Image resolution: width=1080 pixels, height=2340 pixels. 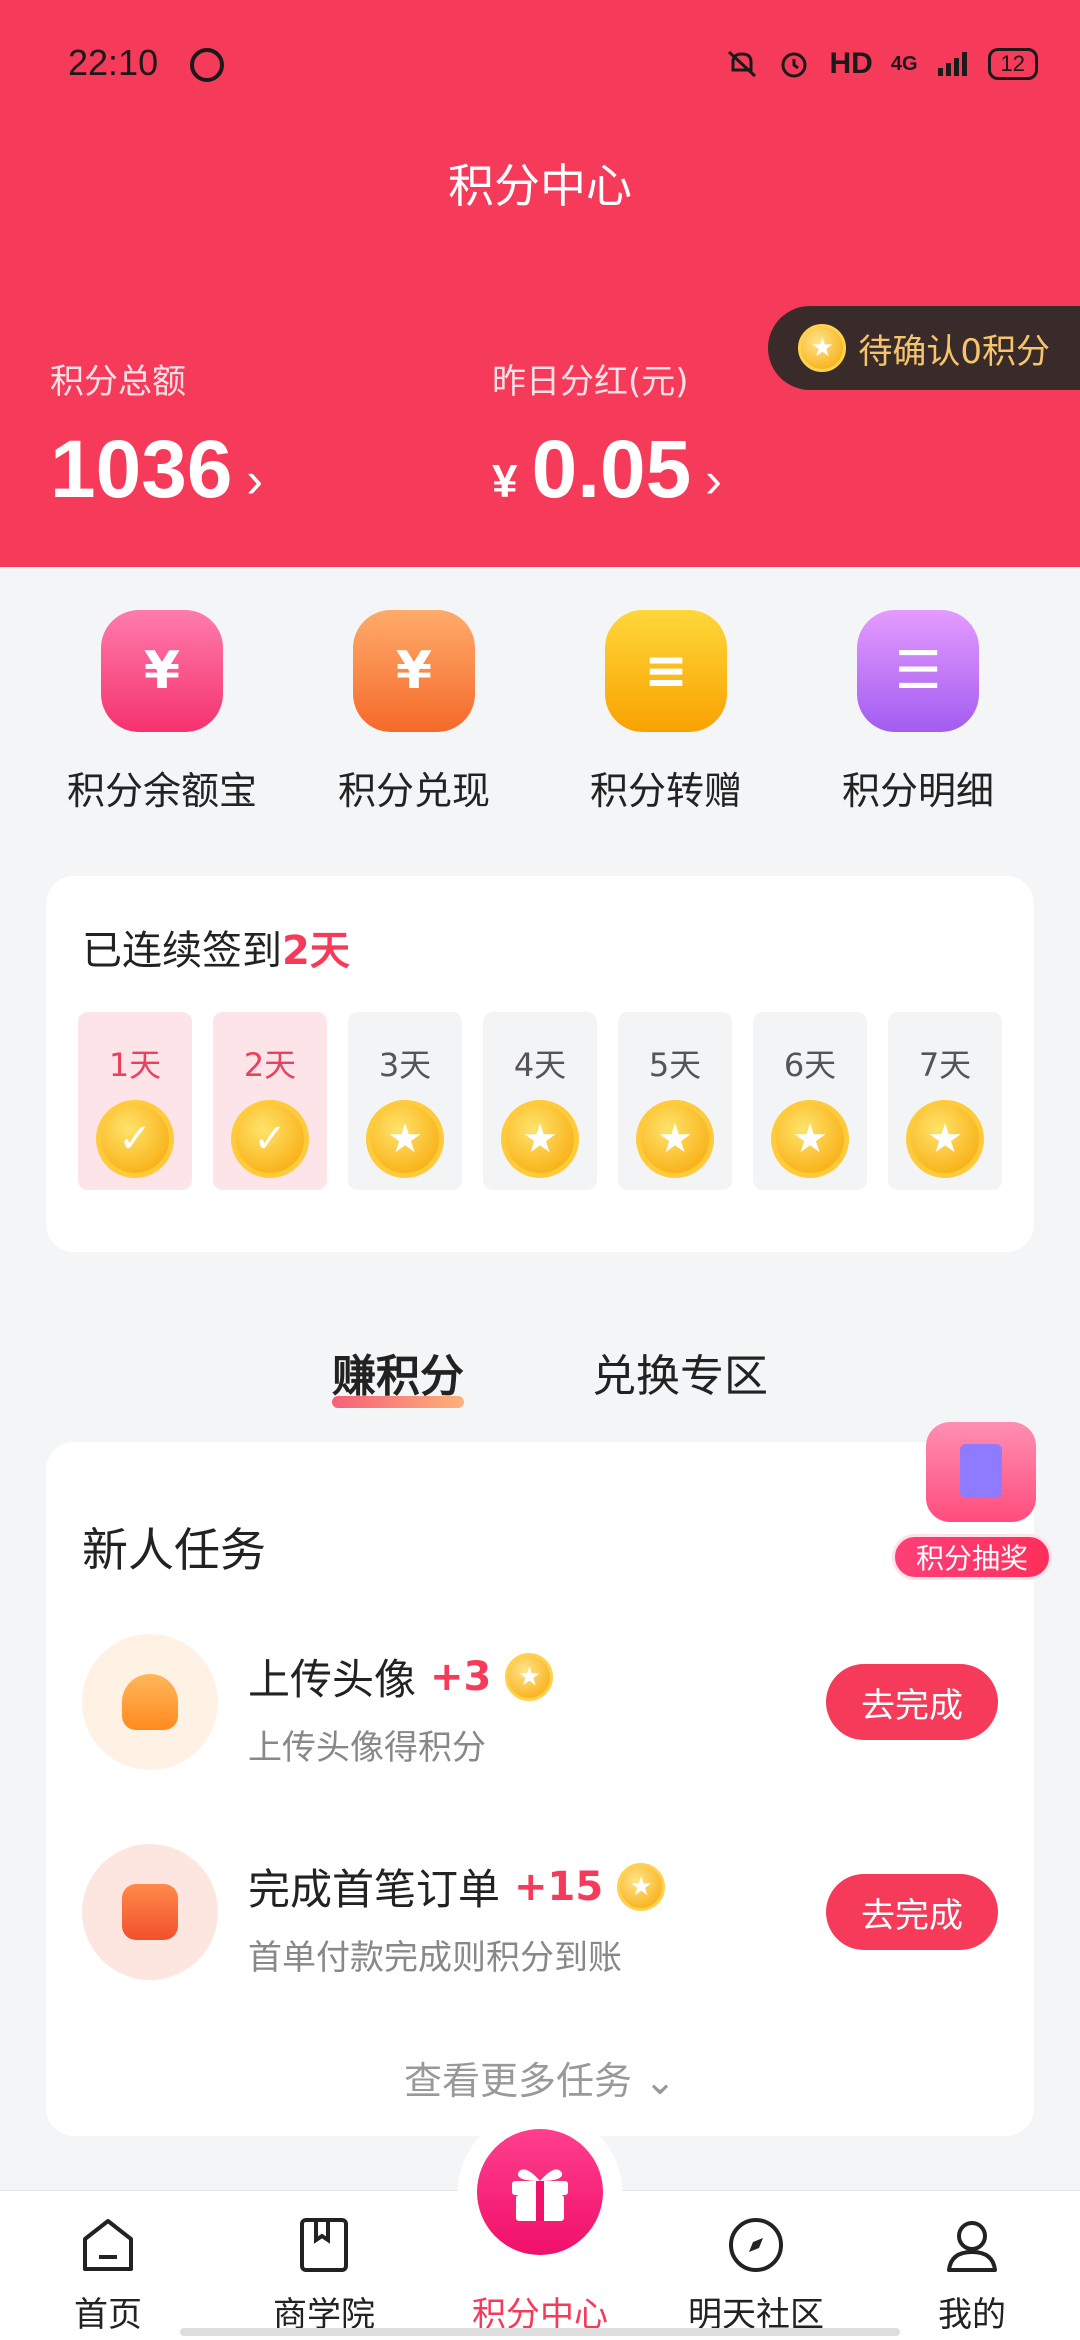 I want to click on tab-exchange-zone: 兑换专区, so click(x=680, y=1372).